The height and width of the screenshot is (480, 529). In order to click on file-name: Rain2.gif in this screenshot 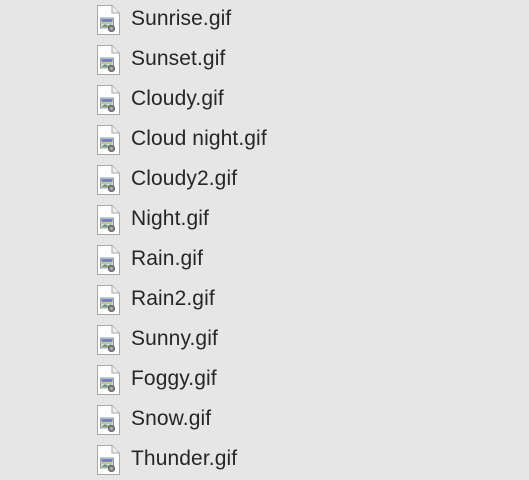, I will do `click(173, 298)`.